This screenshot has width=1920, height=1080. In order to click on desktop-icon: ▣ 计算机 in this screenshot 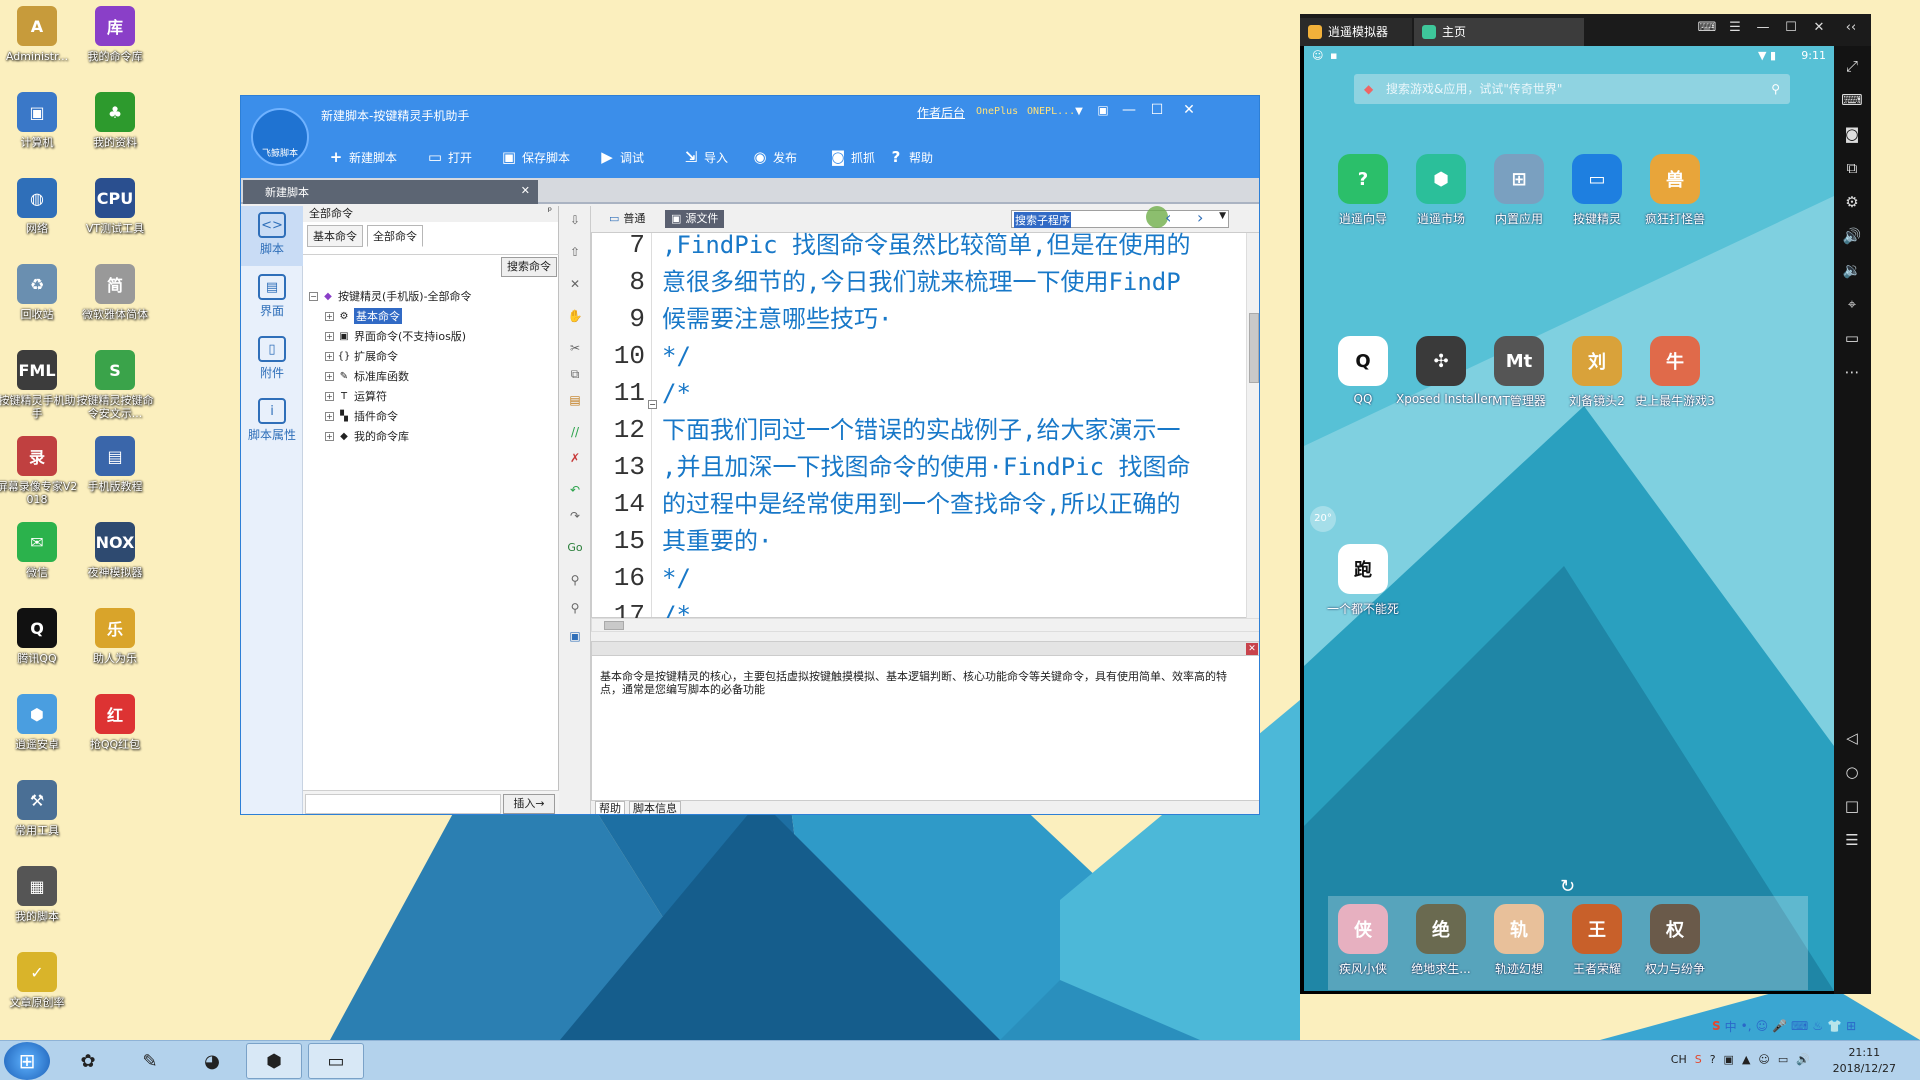, I will do `click(39, 120)`.